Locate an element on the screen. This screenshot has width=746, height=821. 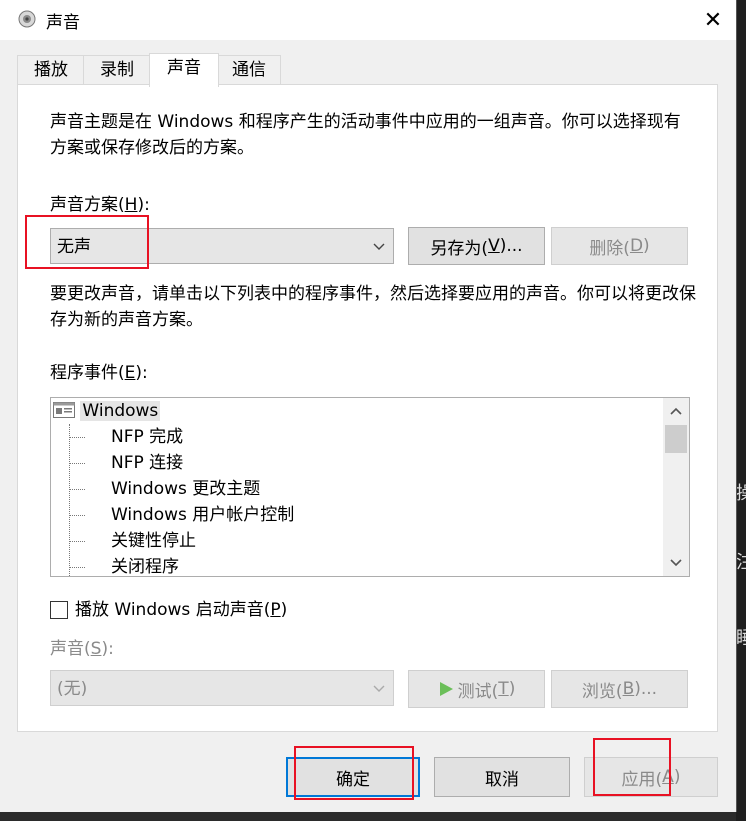
cancel-button: 取消 is located at coordinates (502, 777).